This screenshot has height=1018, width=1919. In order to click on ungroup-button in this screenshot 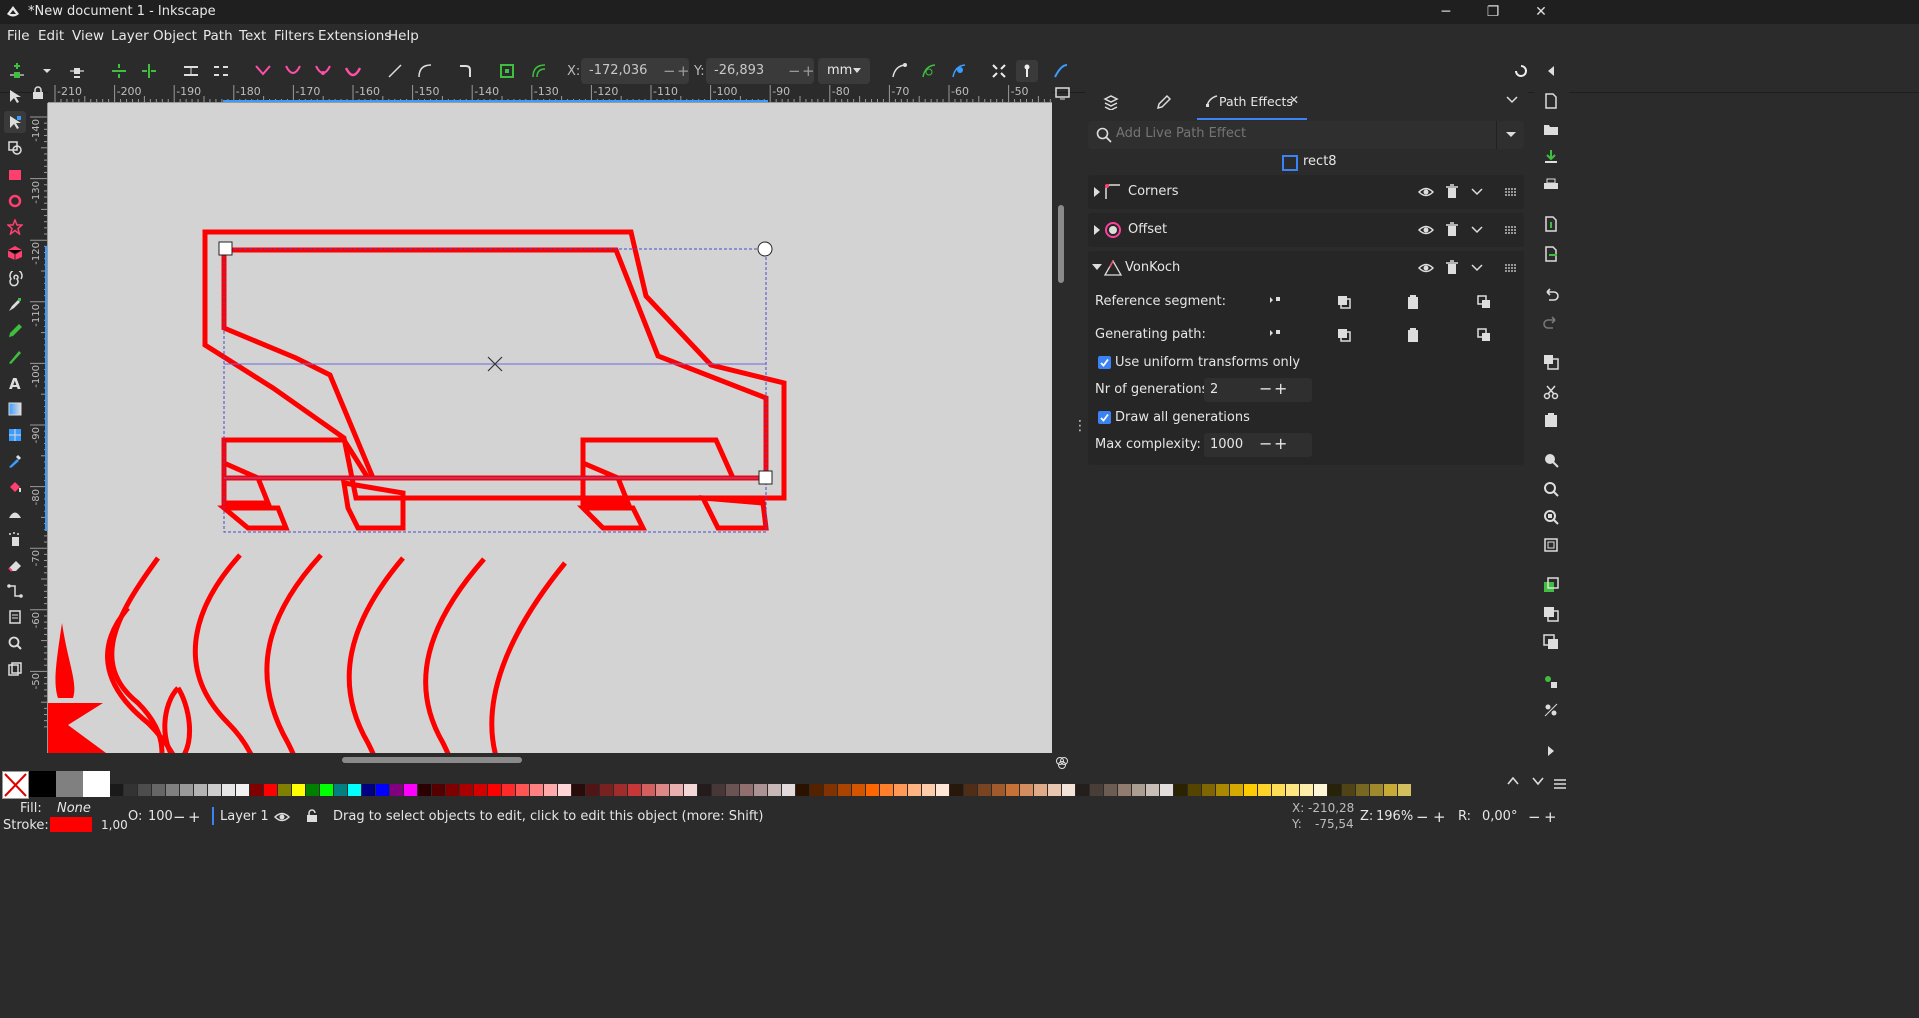, I will do `click(1551, 710)`.